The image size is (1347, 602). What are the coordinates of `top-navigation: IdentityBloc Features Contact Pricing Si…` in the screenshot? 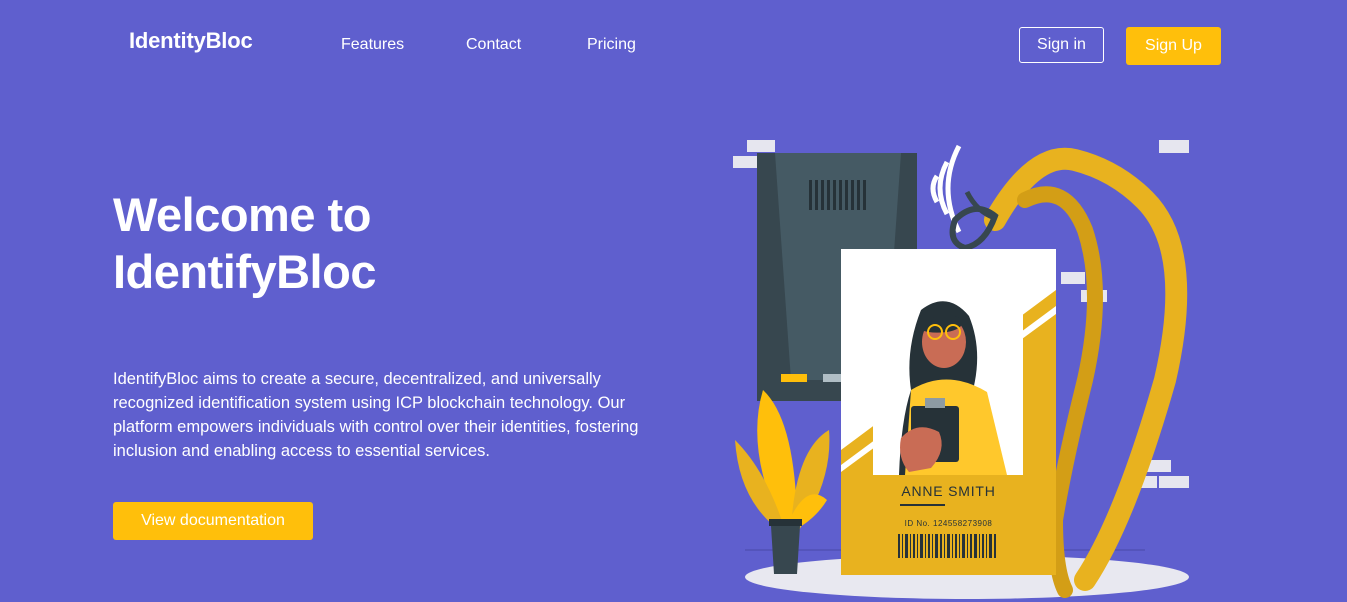 It's located at (673, 45).